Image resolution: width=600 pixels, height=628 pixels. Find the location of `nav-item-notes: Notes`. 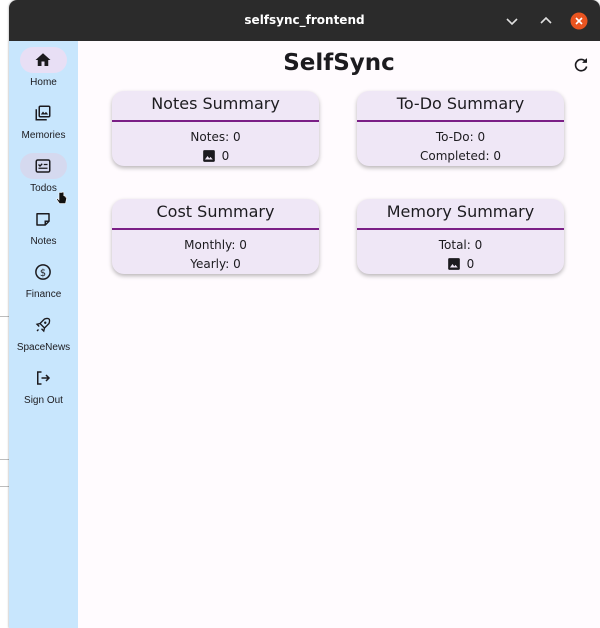

nav-item-notes: Notes is located at coordinates (43, 231).